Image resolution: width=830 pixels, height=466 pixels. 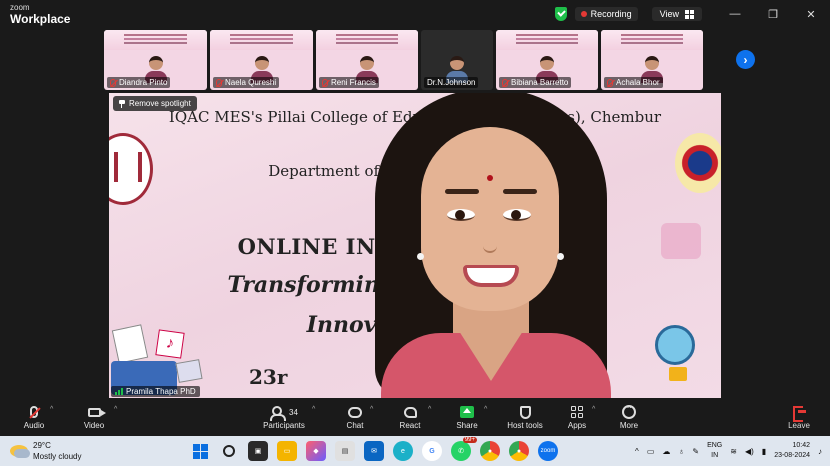 What do you see at coordinates (371, 409) in the screenshot?
I see `chat-options-caret-icon: ^` at bounding box center [371, 409].